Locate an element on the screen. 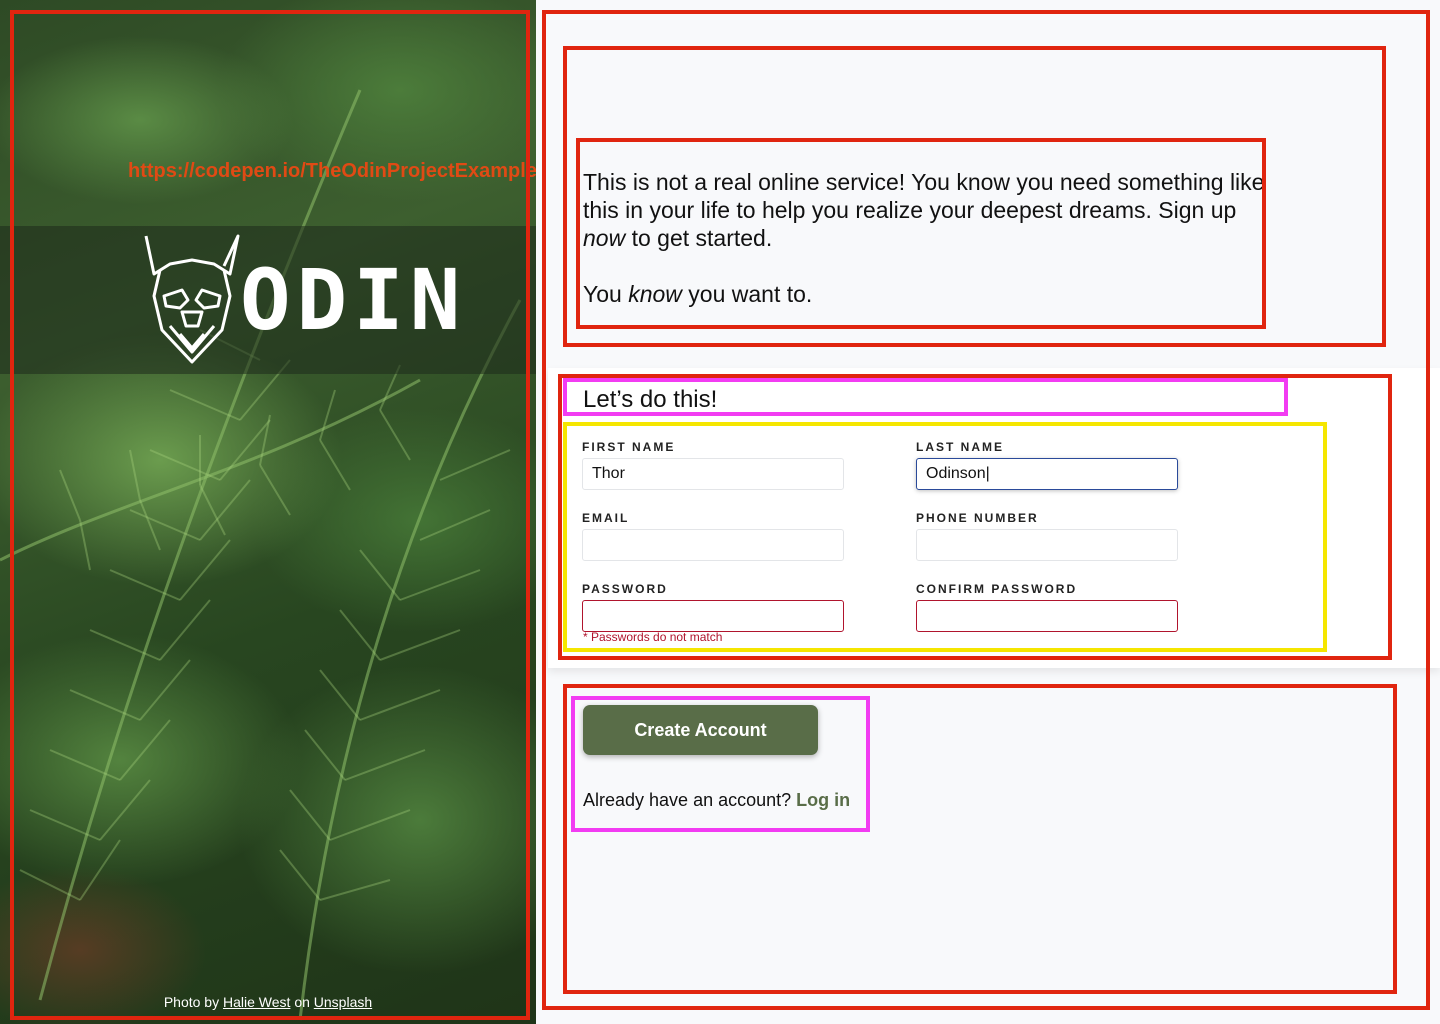 This screenshot has width=1440, height=1024. phone-group: PHONE NUMBER is located at coordinates (1047, 536).